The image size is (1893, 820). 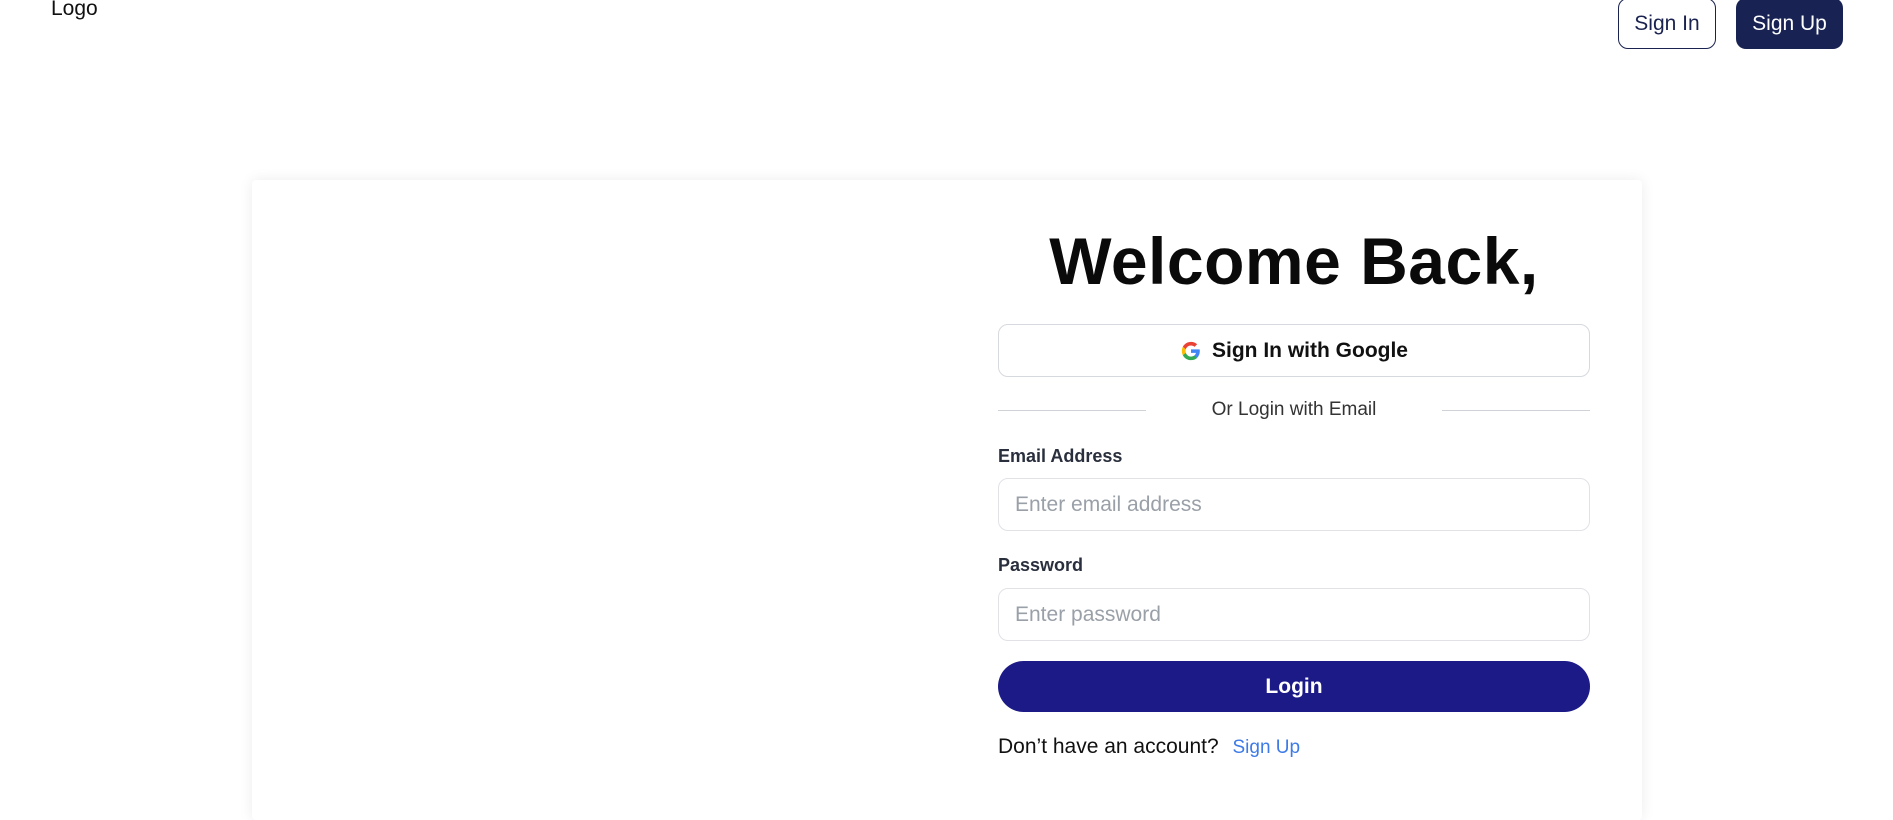 I want to click on divider-line-left, so click(x=1072, y=410).